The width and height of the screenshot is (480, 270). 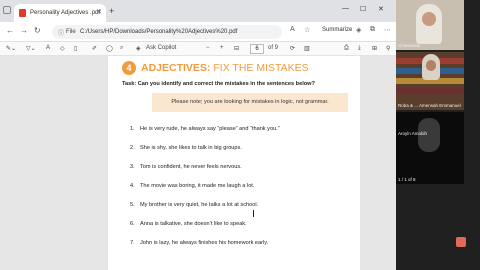 I want to click on bookshelf-row, so click(x=430, y=91).